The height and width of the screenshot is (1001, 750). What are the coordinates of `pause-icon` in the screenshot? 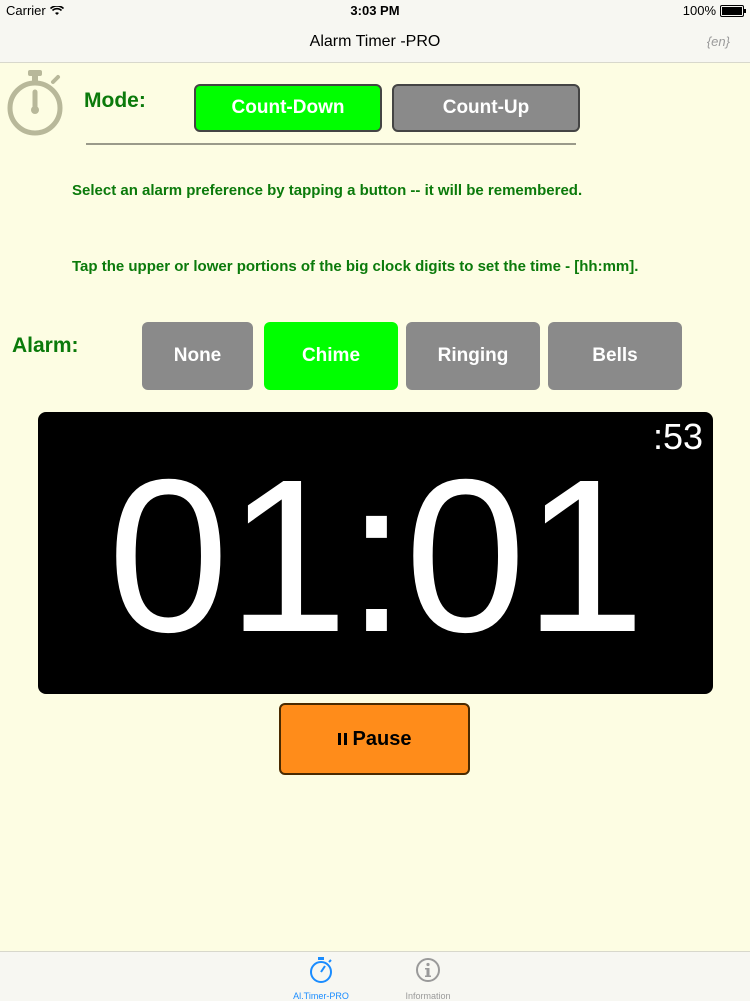 It's located at (342, 739).